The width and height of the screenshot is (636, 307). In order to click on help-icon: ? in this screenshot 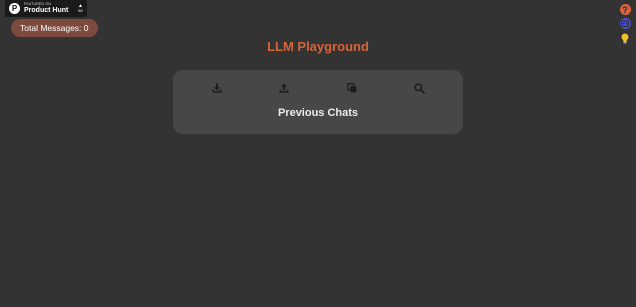, I will do `click(625, 9)`.